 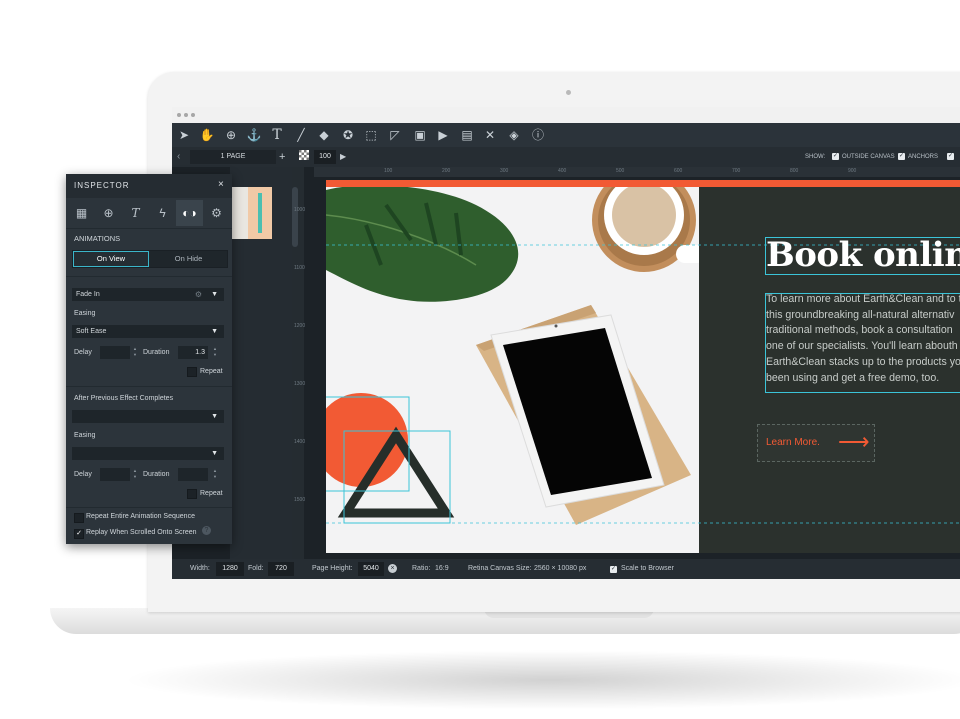 What do you see at coordinates (868, 157) in the screenshot?
I see `outside-canvas-label: OUTSIDE CANVAS` at bounding box center [868, 157].